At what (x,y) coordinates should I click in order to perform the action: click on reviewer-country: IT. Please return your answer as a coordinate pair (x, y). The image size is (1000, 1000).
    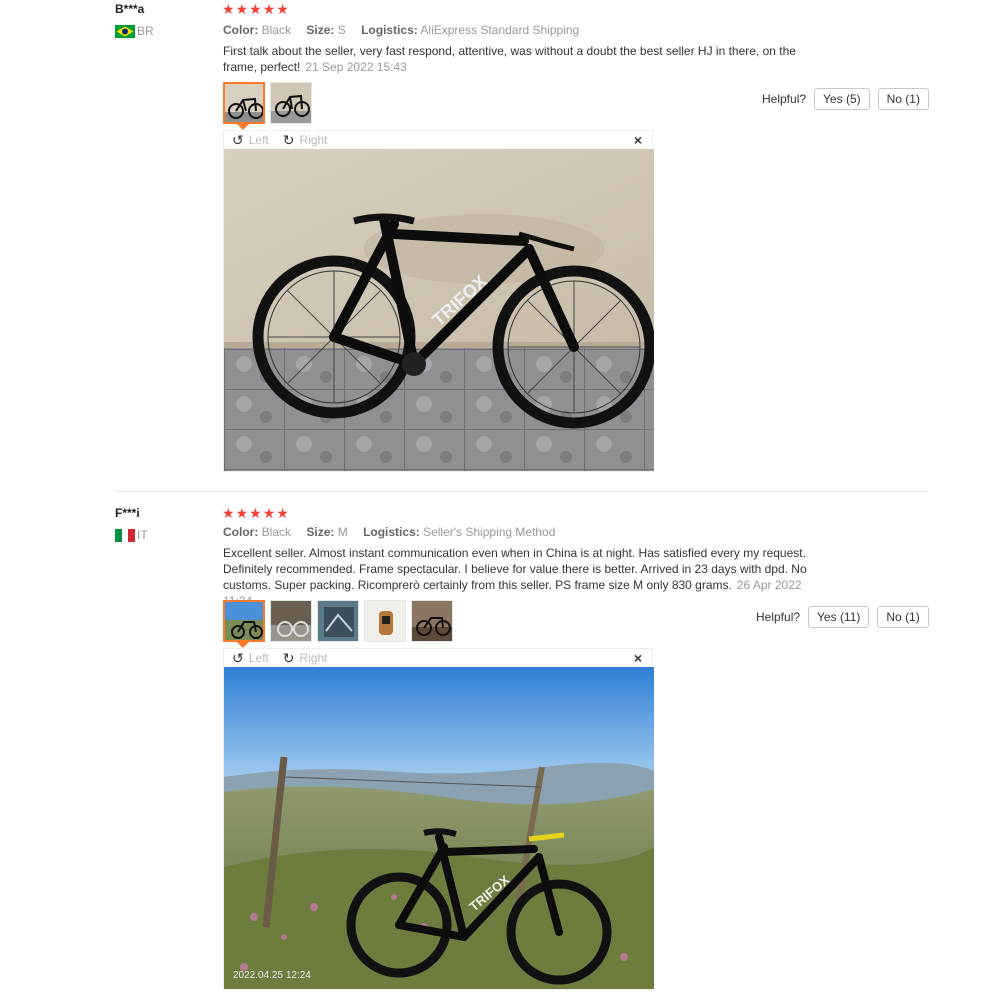
    Looking at the image, I should click on (131, 535).